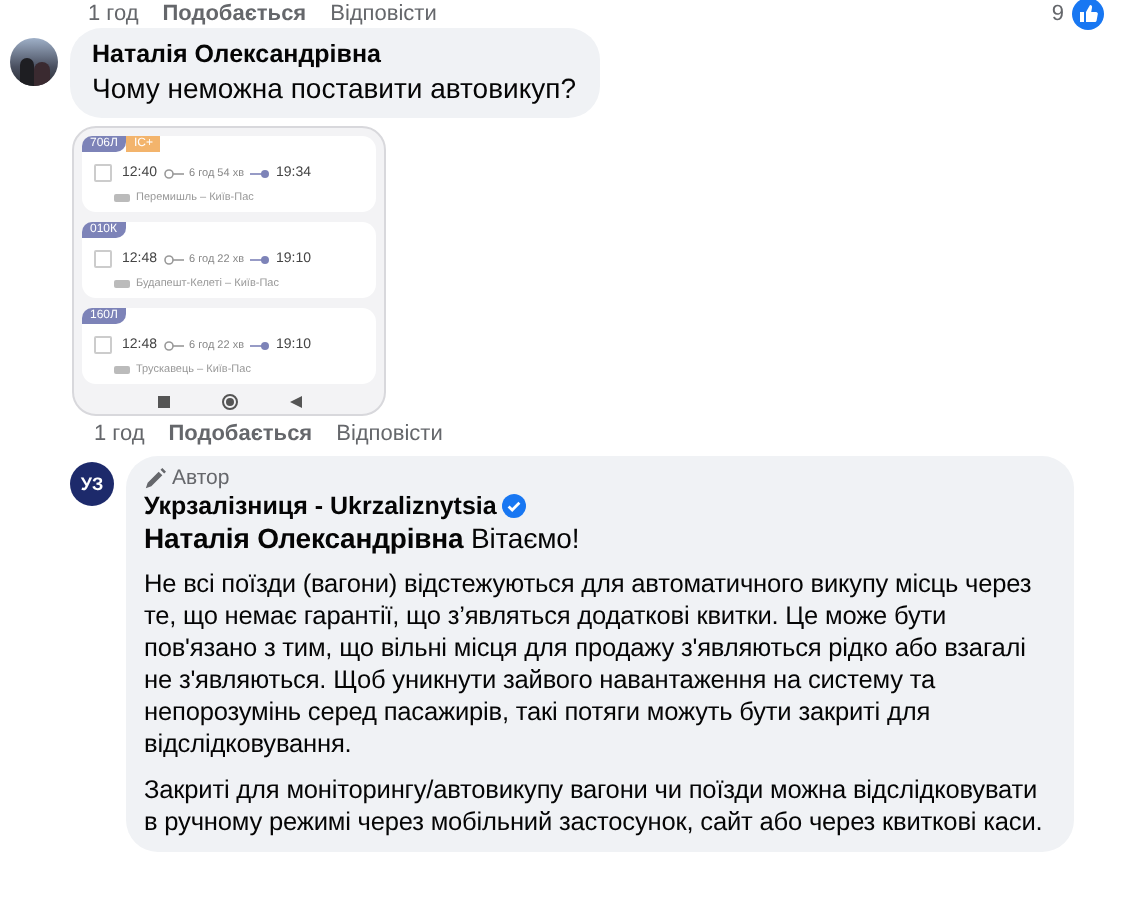 The width and height of the screenshot is (1132, 900). What do you see at coordinates (92, 484) in the screenshot?
I see `avatar: УЗ` at bounding box center [92, 484].